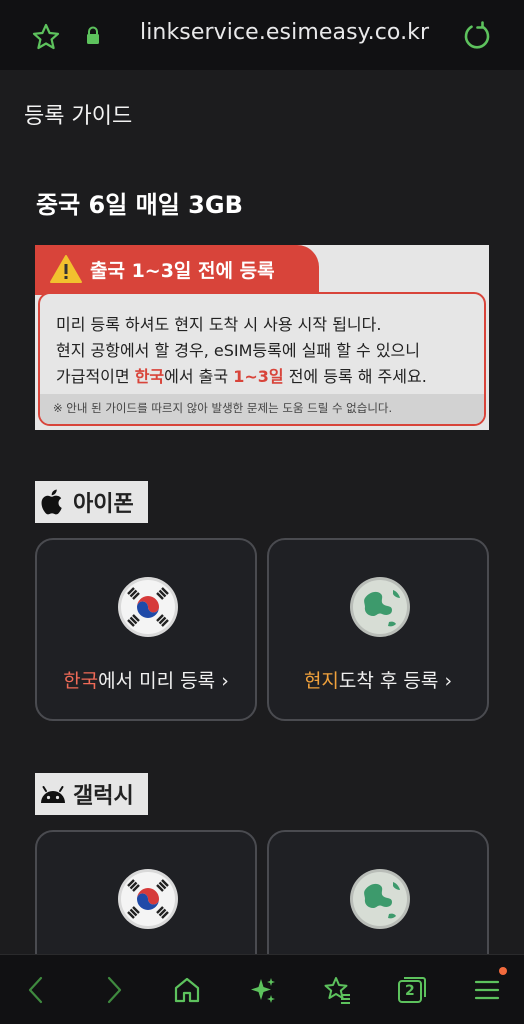 This screenshot has width=524, height=1024. What do you see at coordinates (113, 990) in the screenshot?
I see `forward-icon` at bounding box center [113, 990].